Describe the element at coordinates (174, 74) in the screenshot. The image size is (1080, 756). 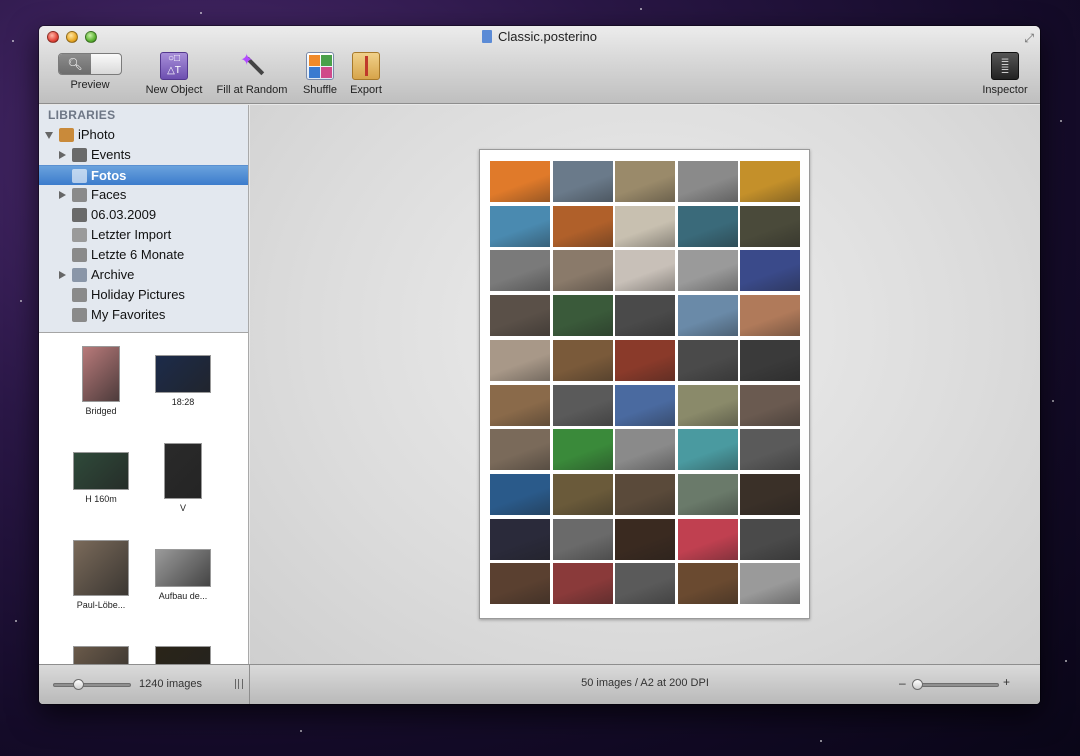
I see `new-object-button: ○□ △T New Object` at that location.